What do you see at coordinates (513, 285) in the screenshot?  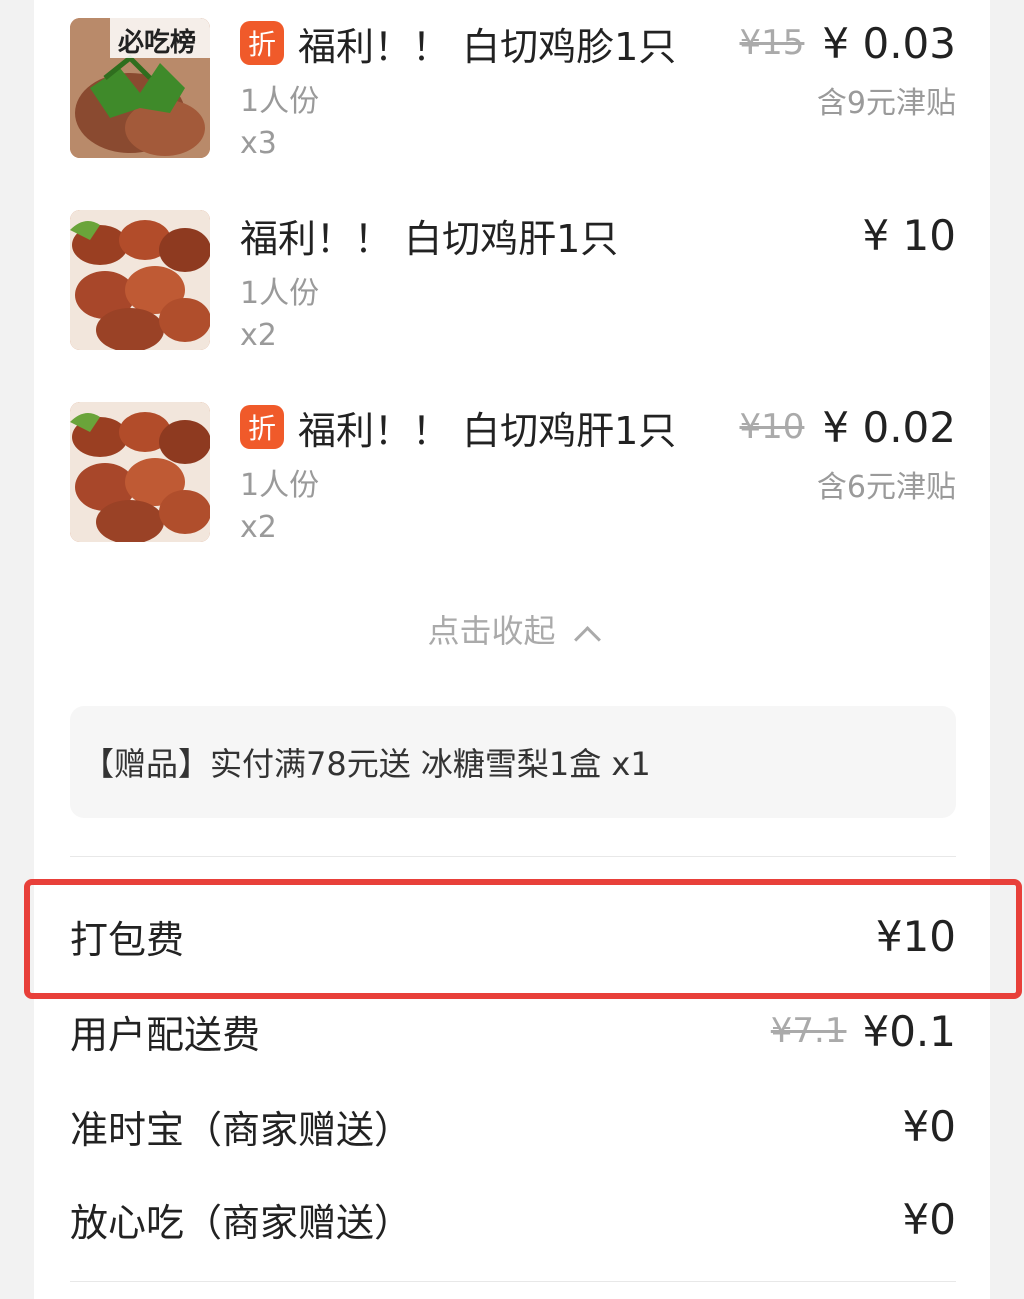 I see `order-item: 福利！！ 白切鸡肝1只 1人份 x2 ¥ 10` at bounding box center [513, 285].